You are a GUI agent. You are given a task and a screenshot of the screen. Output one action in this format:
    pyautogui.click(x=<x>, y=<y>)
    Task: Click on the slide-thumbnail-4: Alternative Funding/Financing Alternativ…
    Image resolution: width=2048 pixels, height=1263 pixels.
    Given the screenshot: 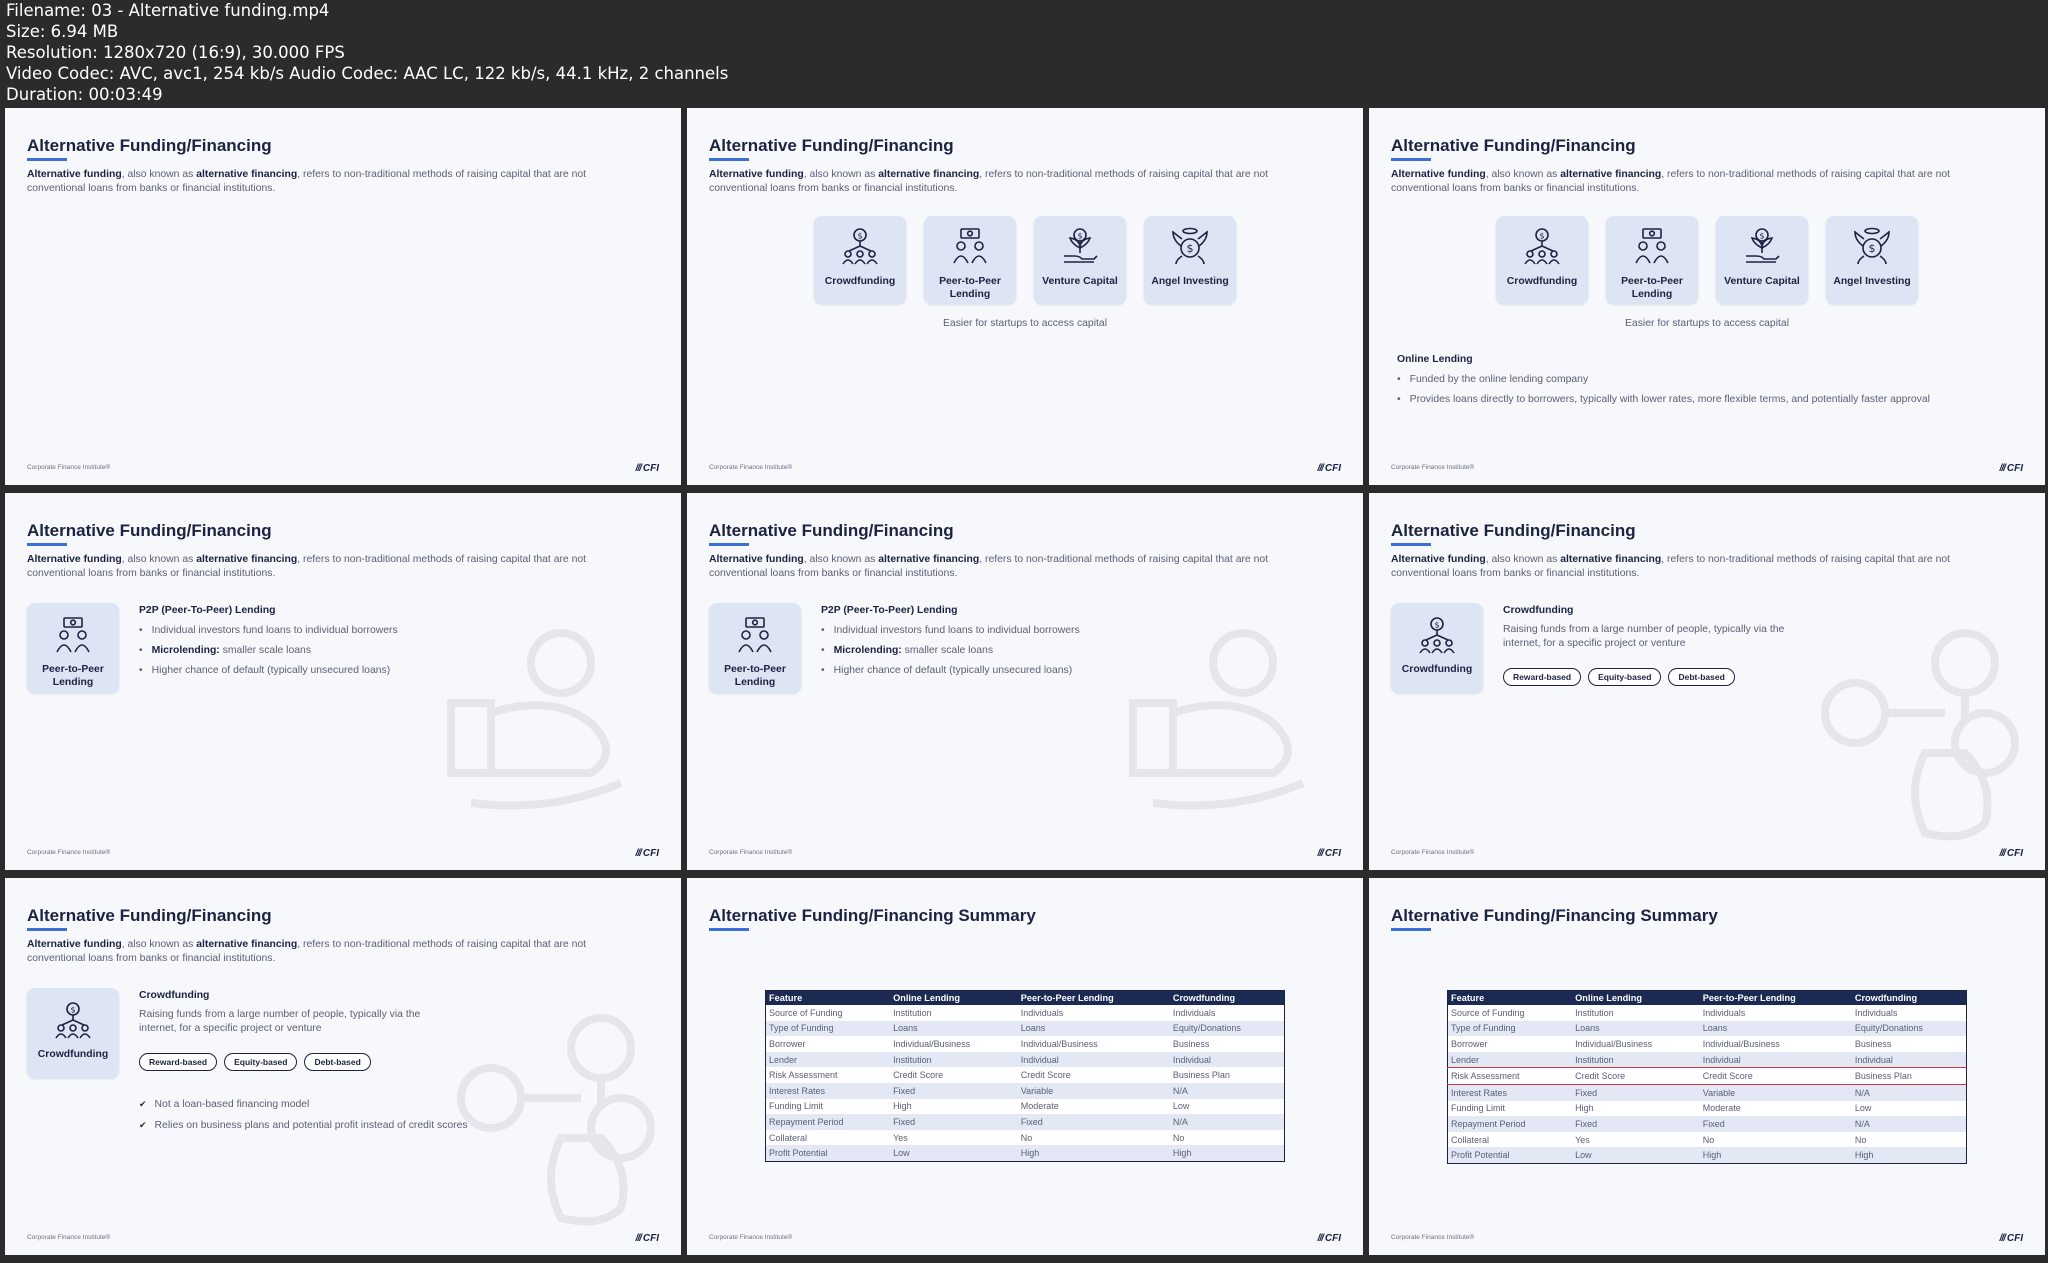 What is the action you would take?
    pyautogui.click(x=343, y=681)
    